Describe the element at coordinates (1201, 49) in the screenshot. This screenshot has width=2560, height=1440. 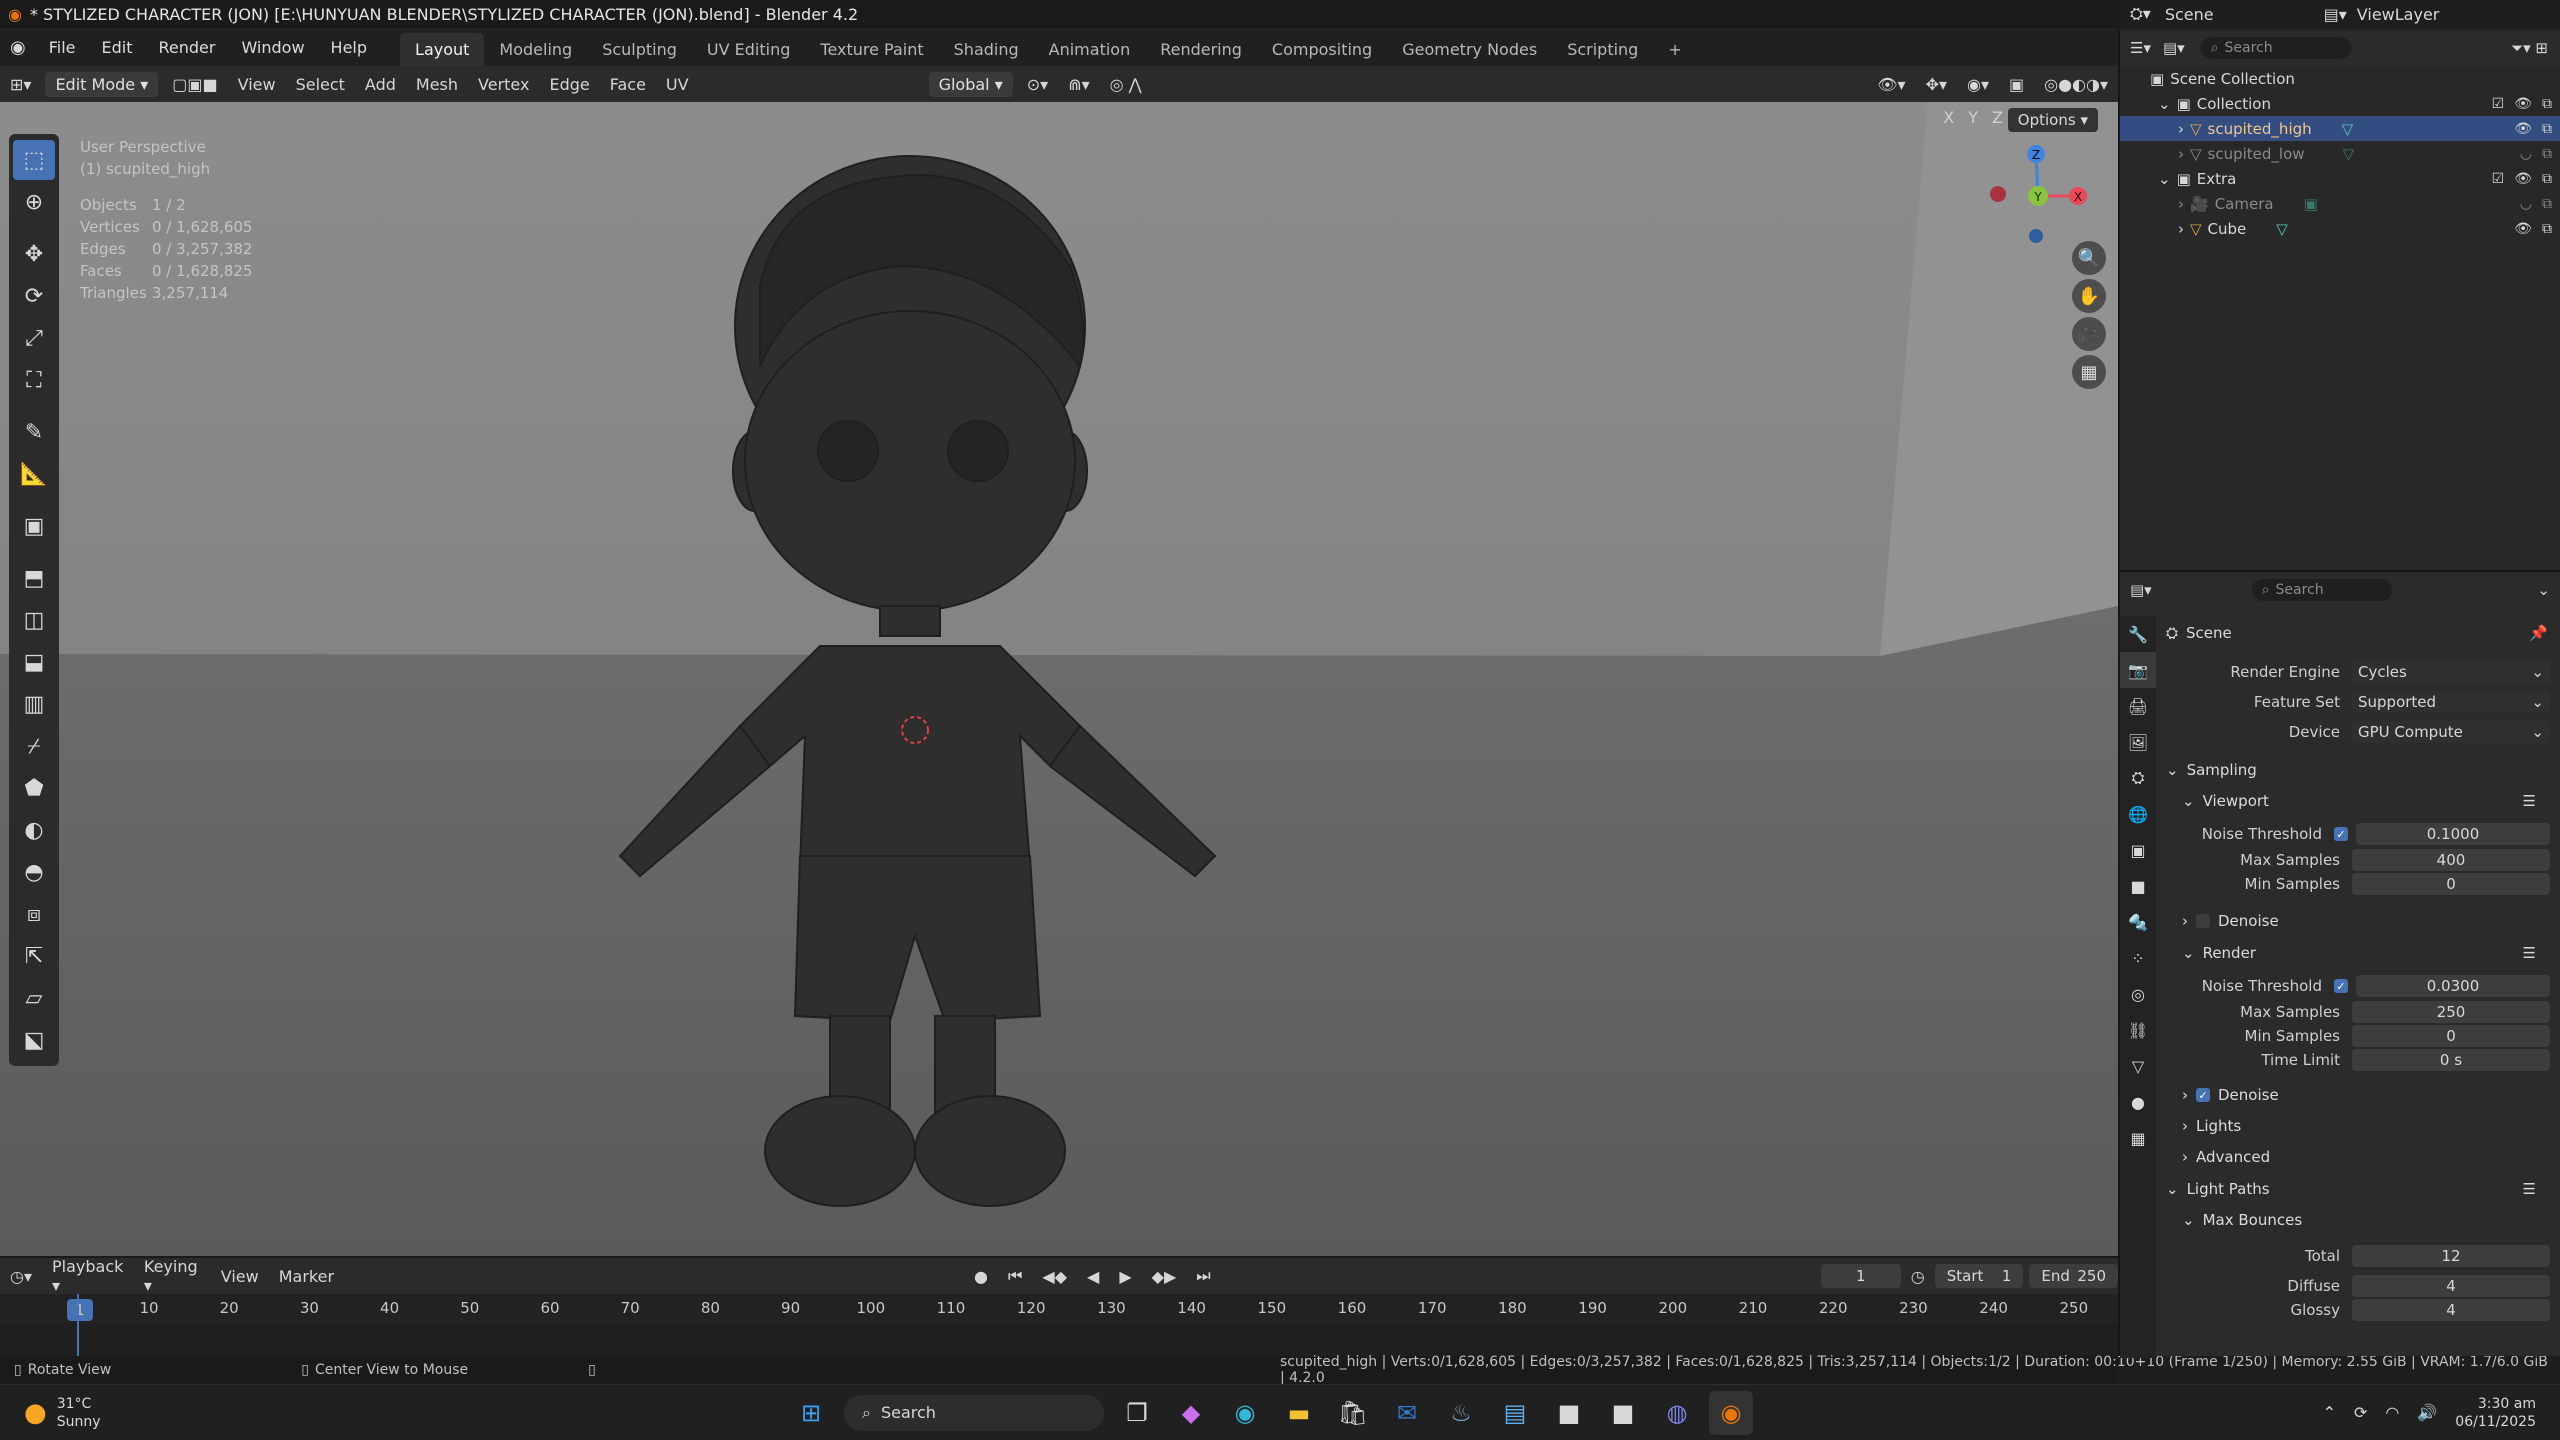
I see `tab-rendering: Rendering` at that location.